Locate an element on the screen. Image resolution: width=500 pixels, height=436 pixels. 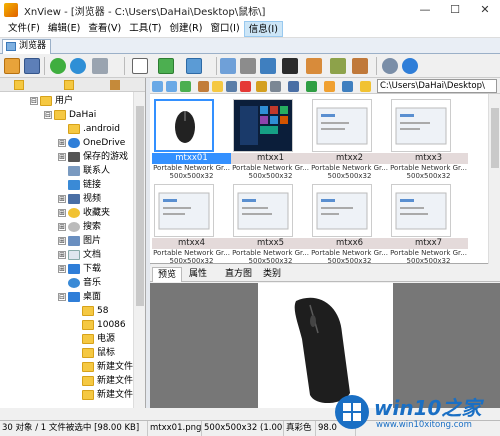
tree-node: ⊞ 收藏夹 is located at coordinates (84, 213).